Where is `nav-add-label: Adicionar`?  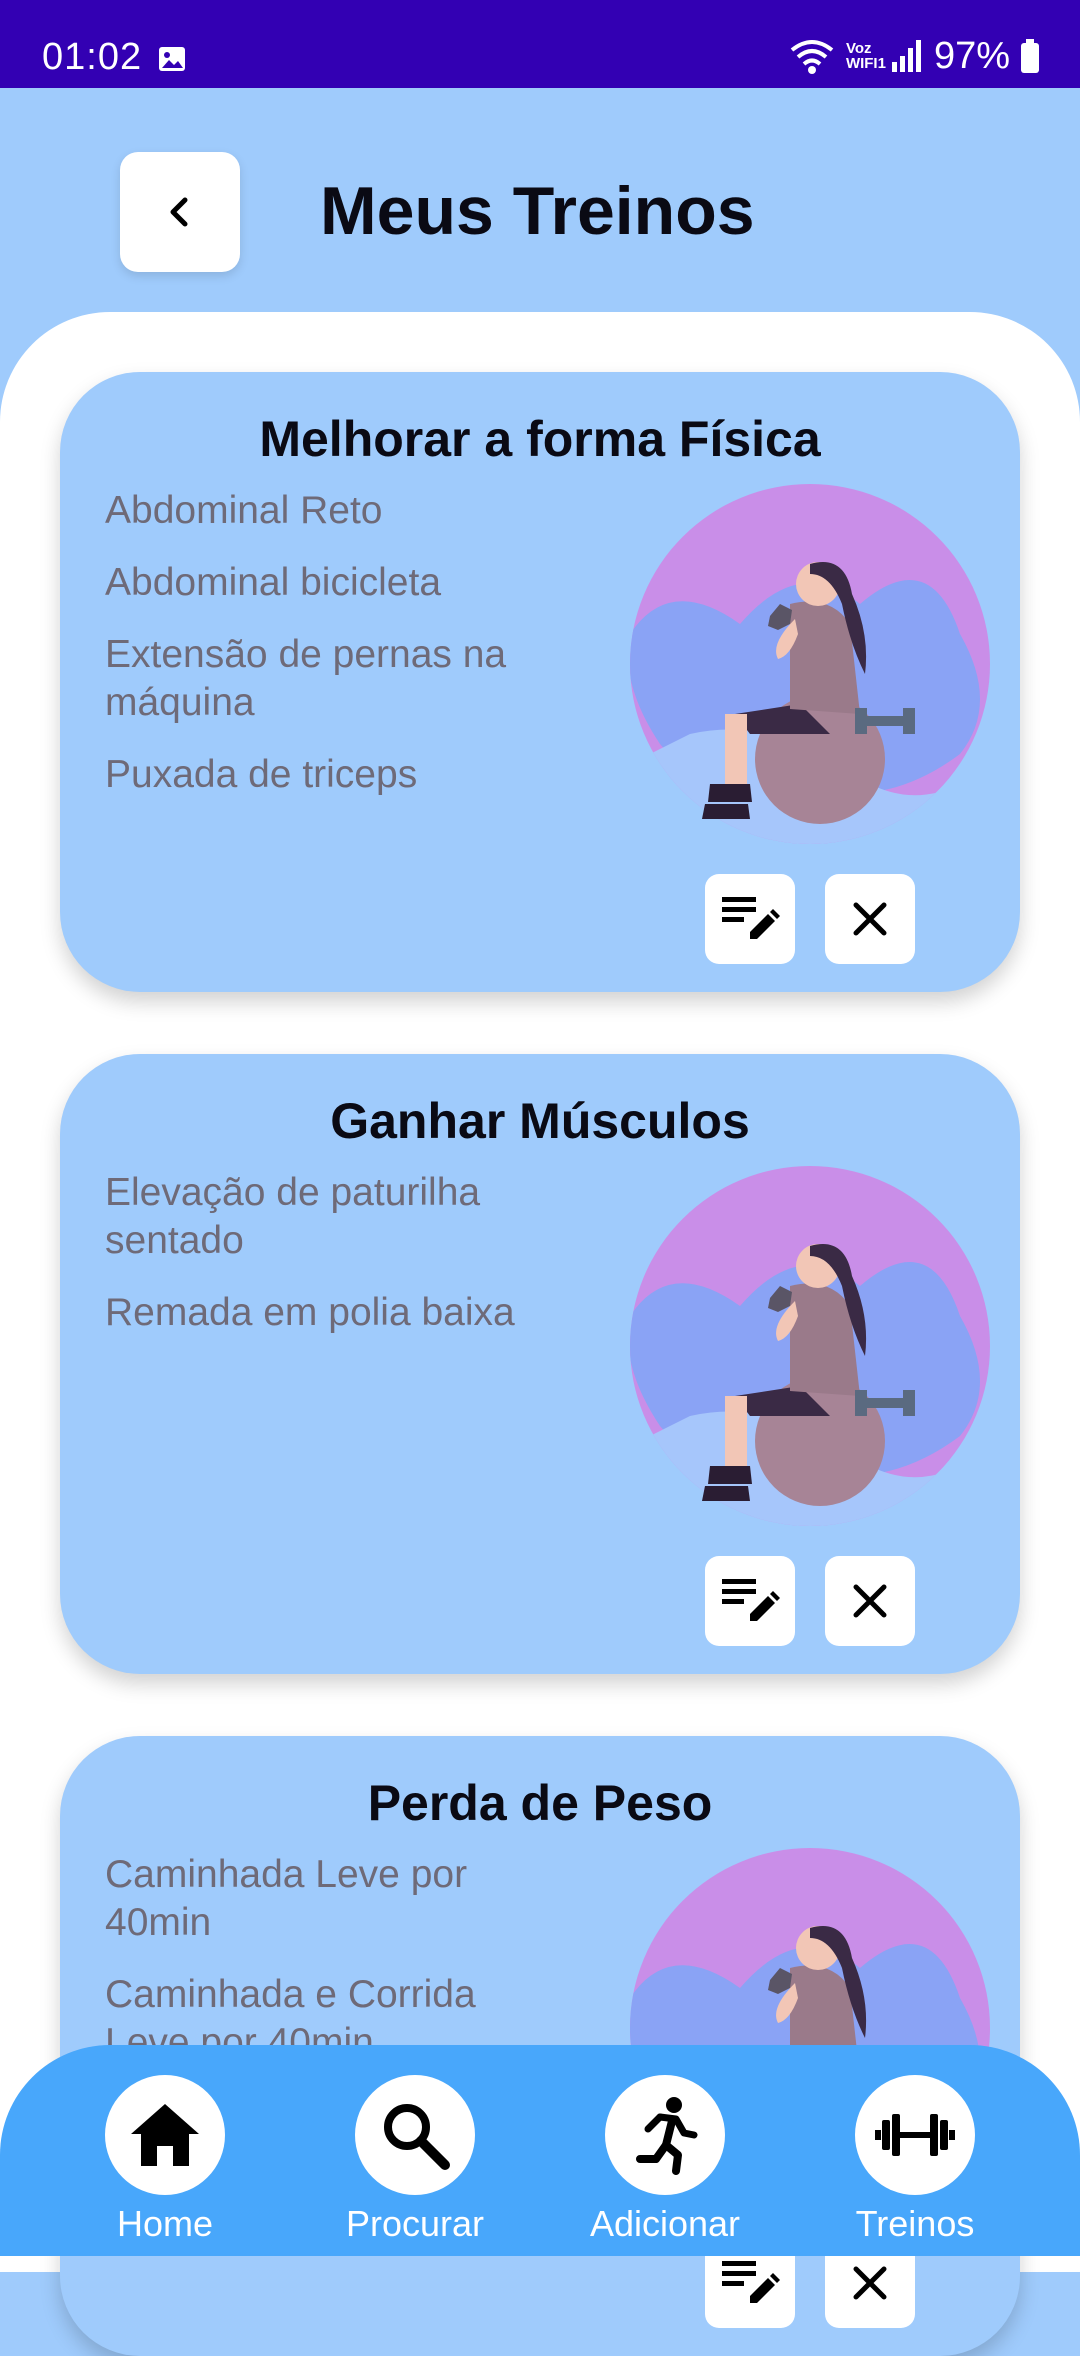
nav-add-label: Adicionar is located at coordinates (665, 2223).